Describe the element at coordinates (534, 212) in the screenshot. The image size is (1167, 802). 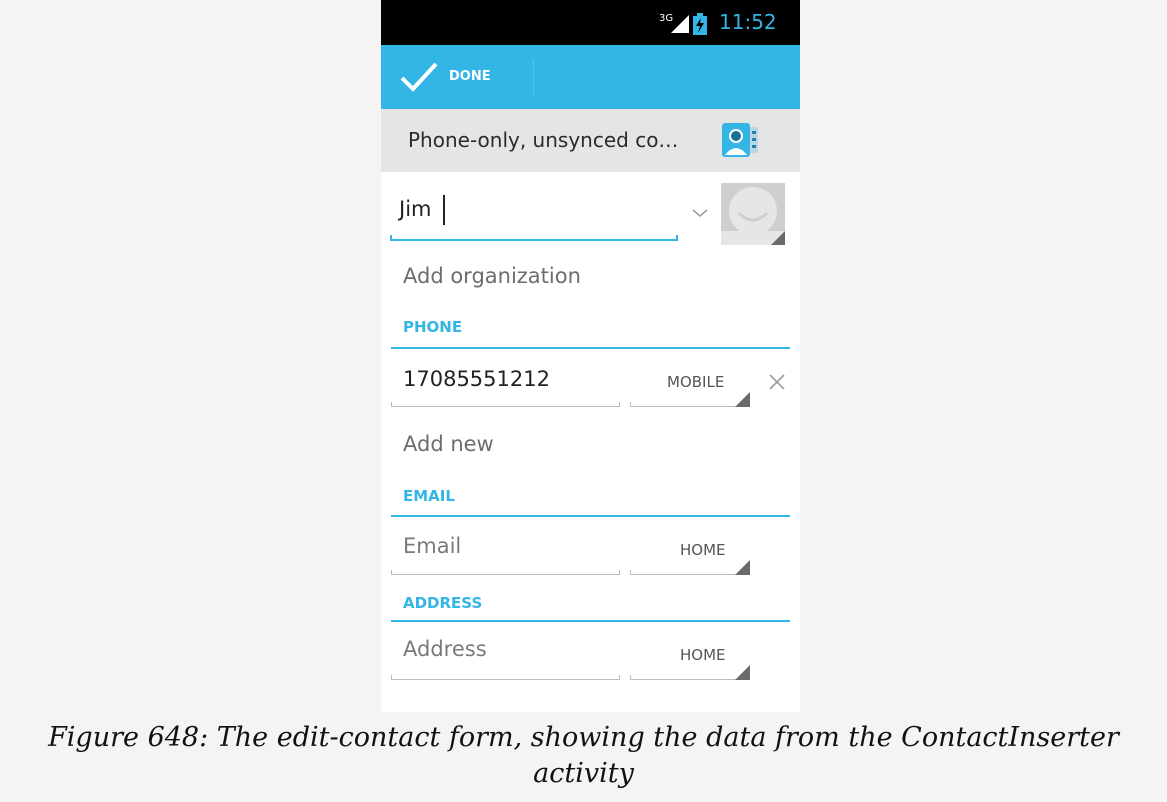
I see `name-field: Jim` at that location.